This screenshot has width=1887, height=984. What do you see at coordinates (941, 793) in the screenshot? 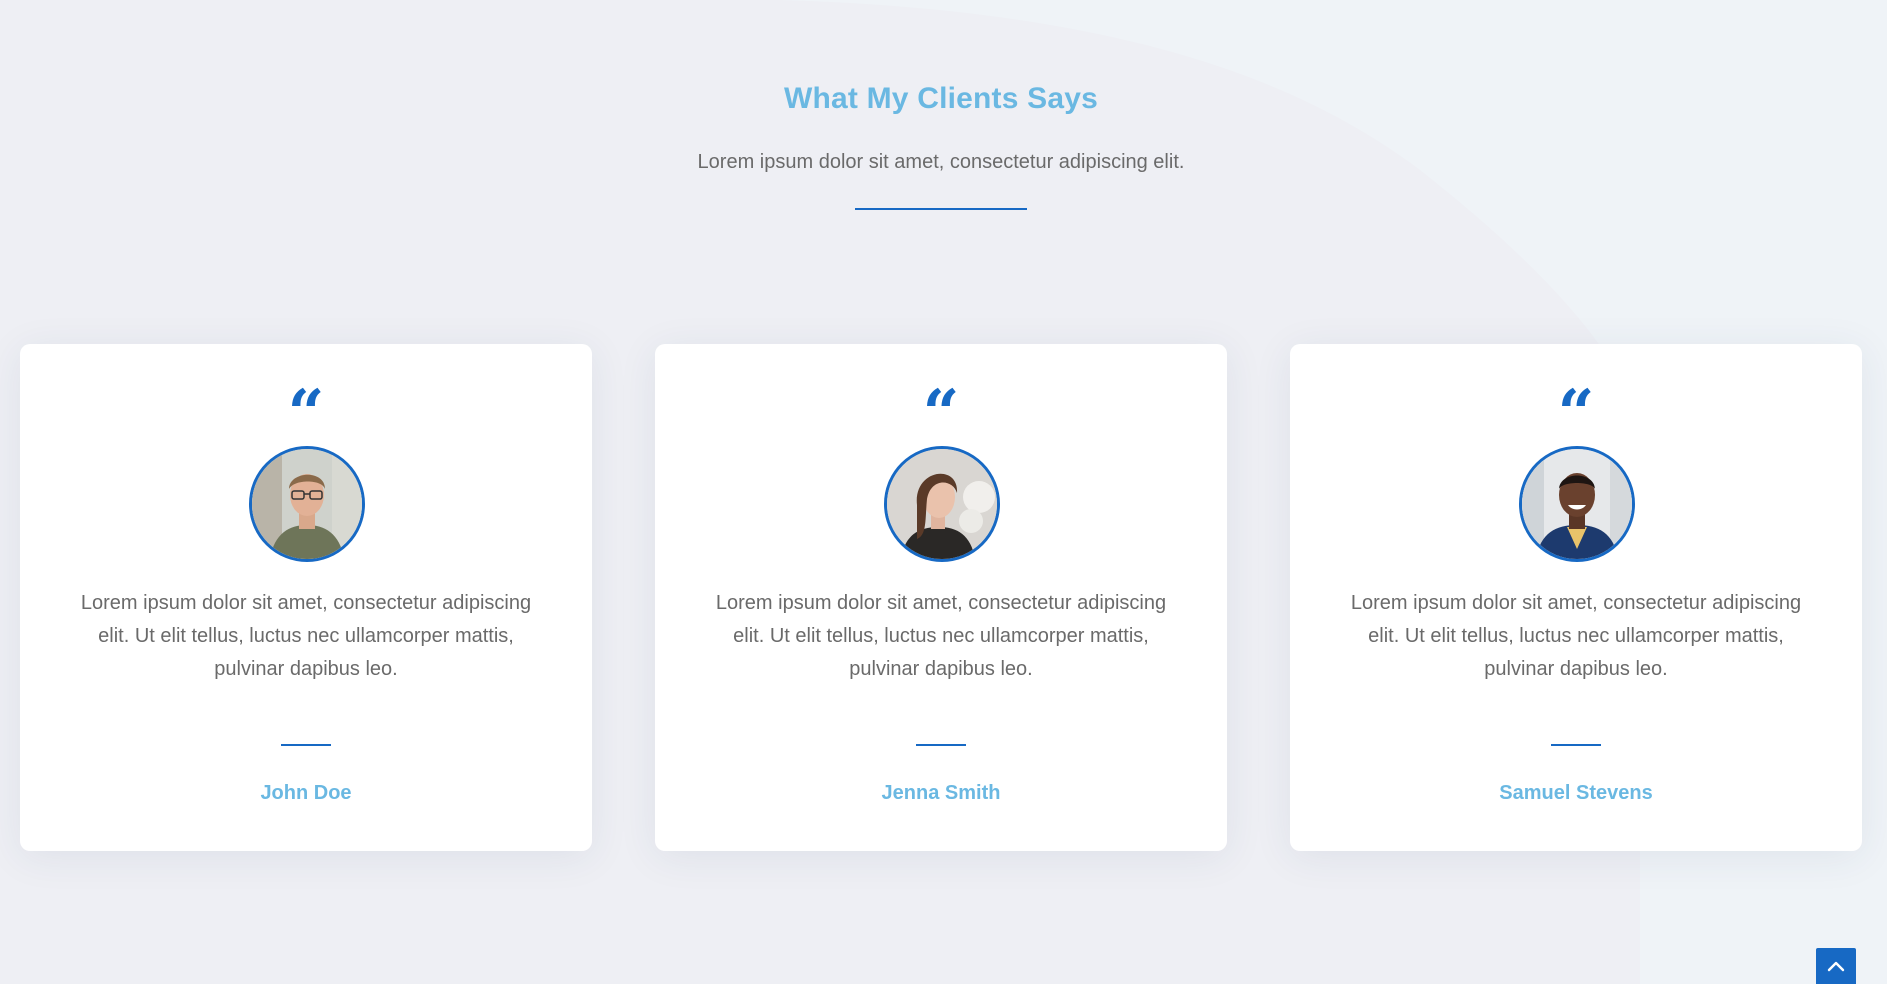
I see `client-name: Jenna Smith` at bounding box center [941, 793].